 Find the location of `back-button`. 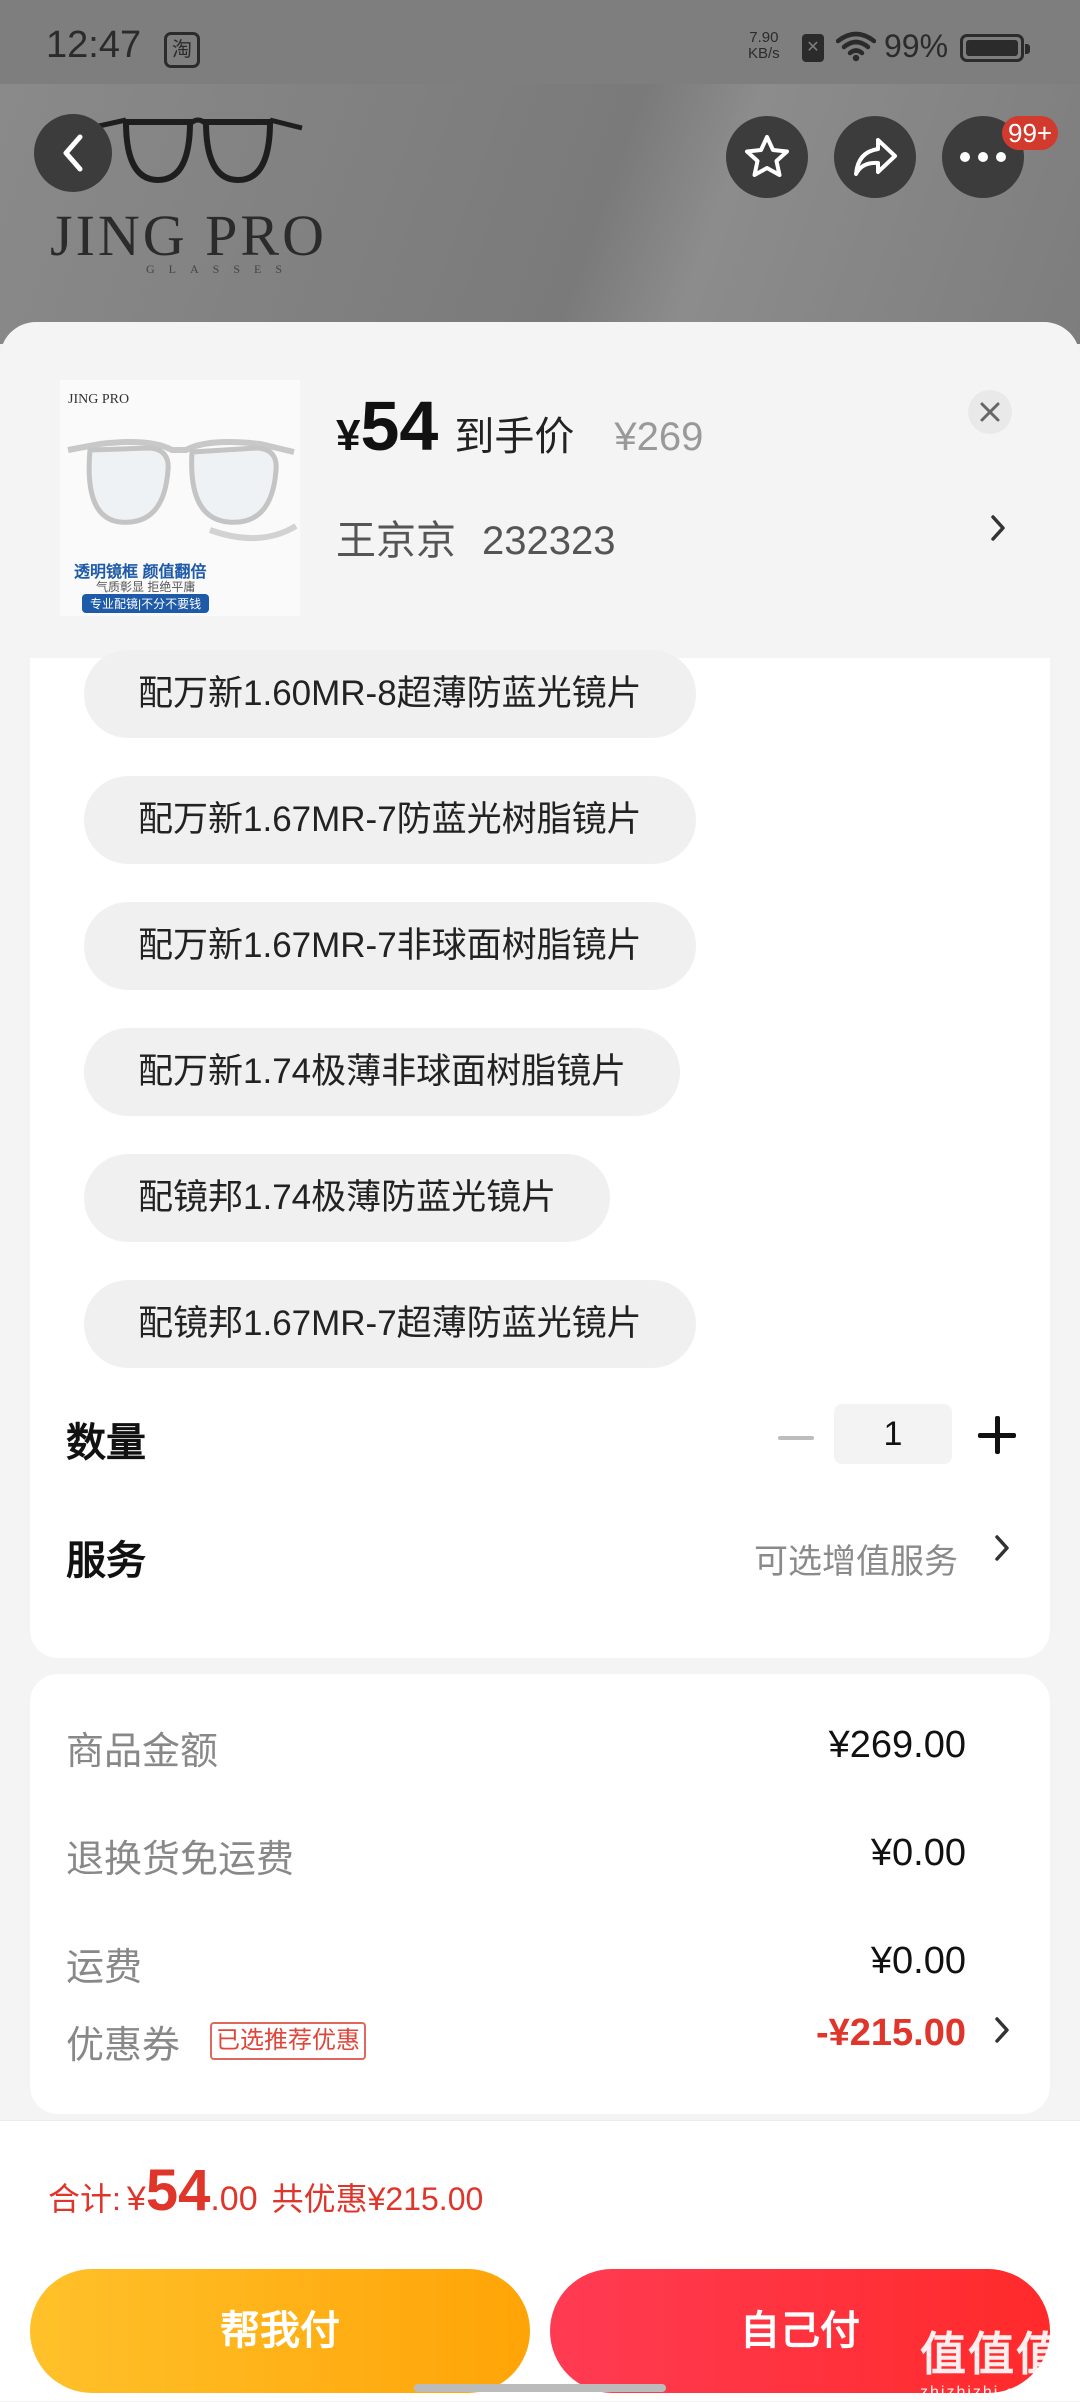

back-button is located at coordinates (73, 153).